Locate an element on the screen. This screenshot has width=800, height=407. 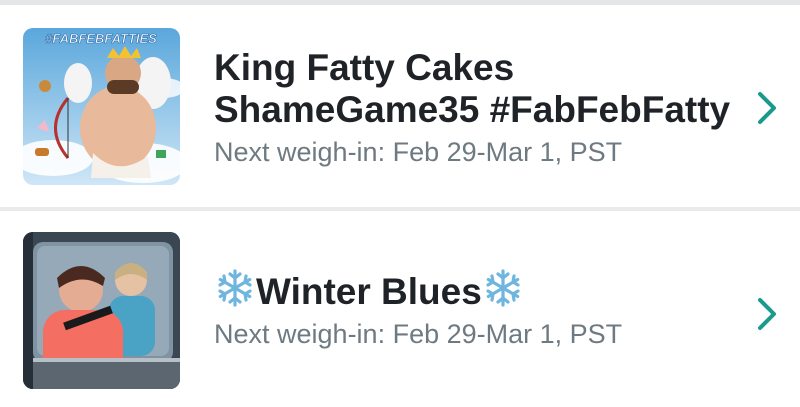
group-title-line-1: King Fatty Cakes is located at coordinates (364, 67).